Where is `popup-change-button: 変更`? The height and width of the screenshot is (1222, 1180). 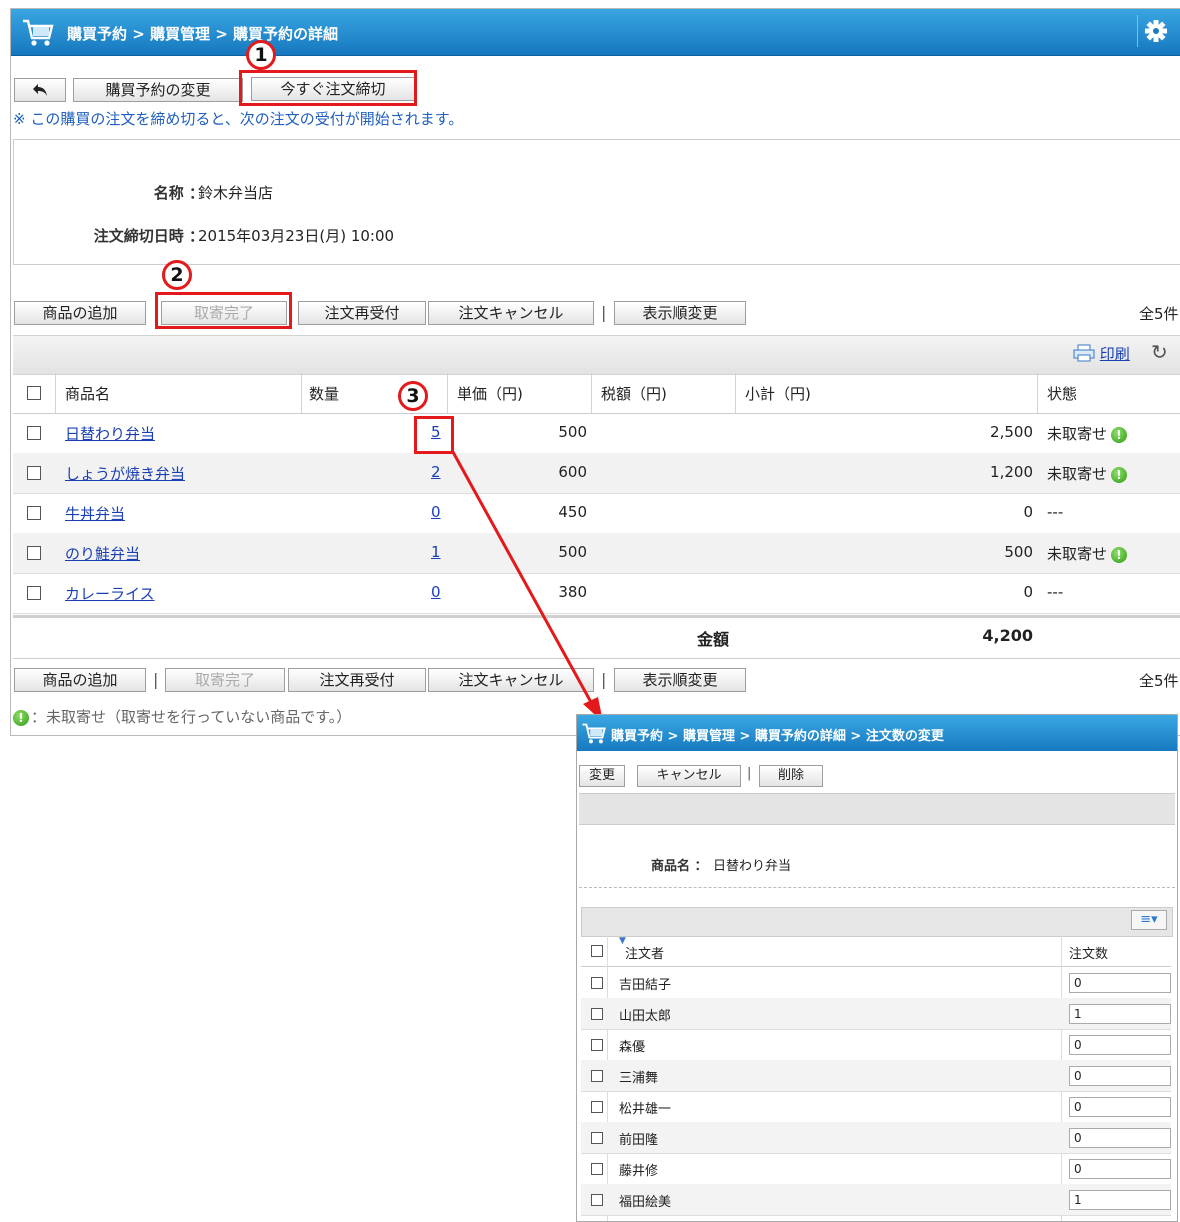
popup-change-button: 変更 is located at coordinates (602, 776).